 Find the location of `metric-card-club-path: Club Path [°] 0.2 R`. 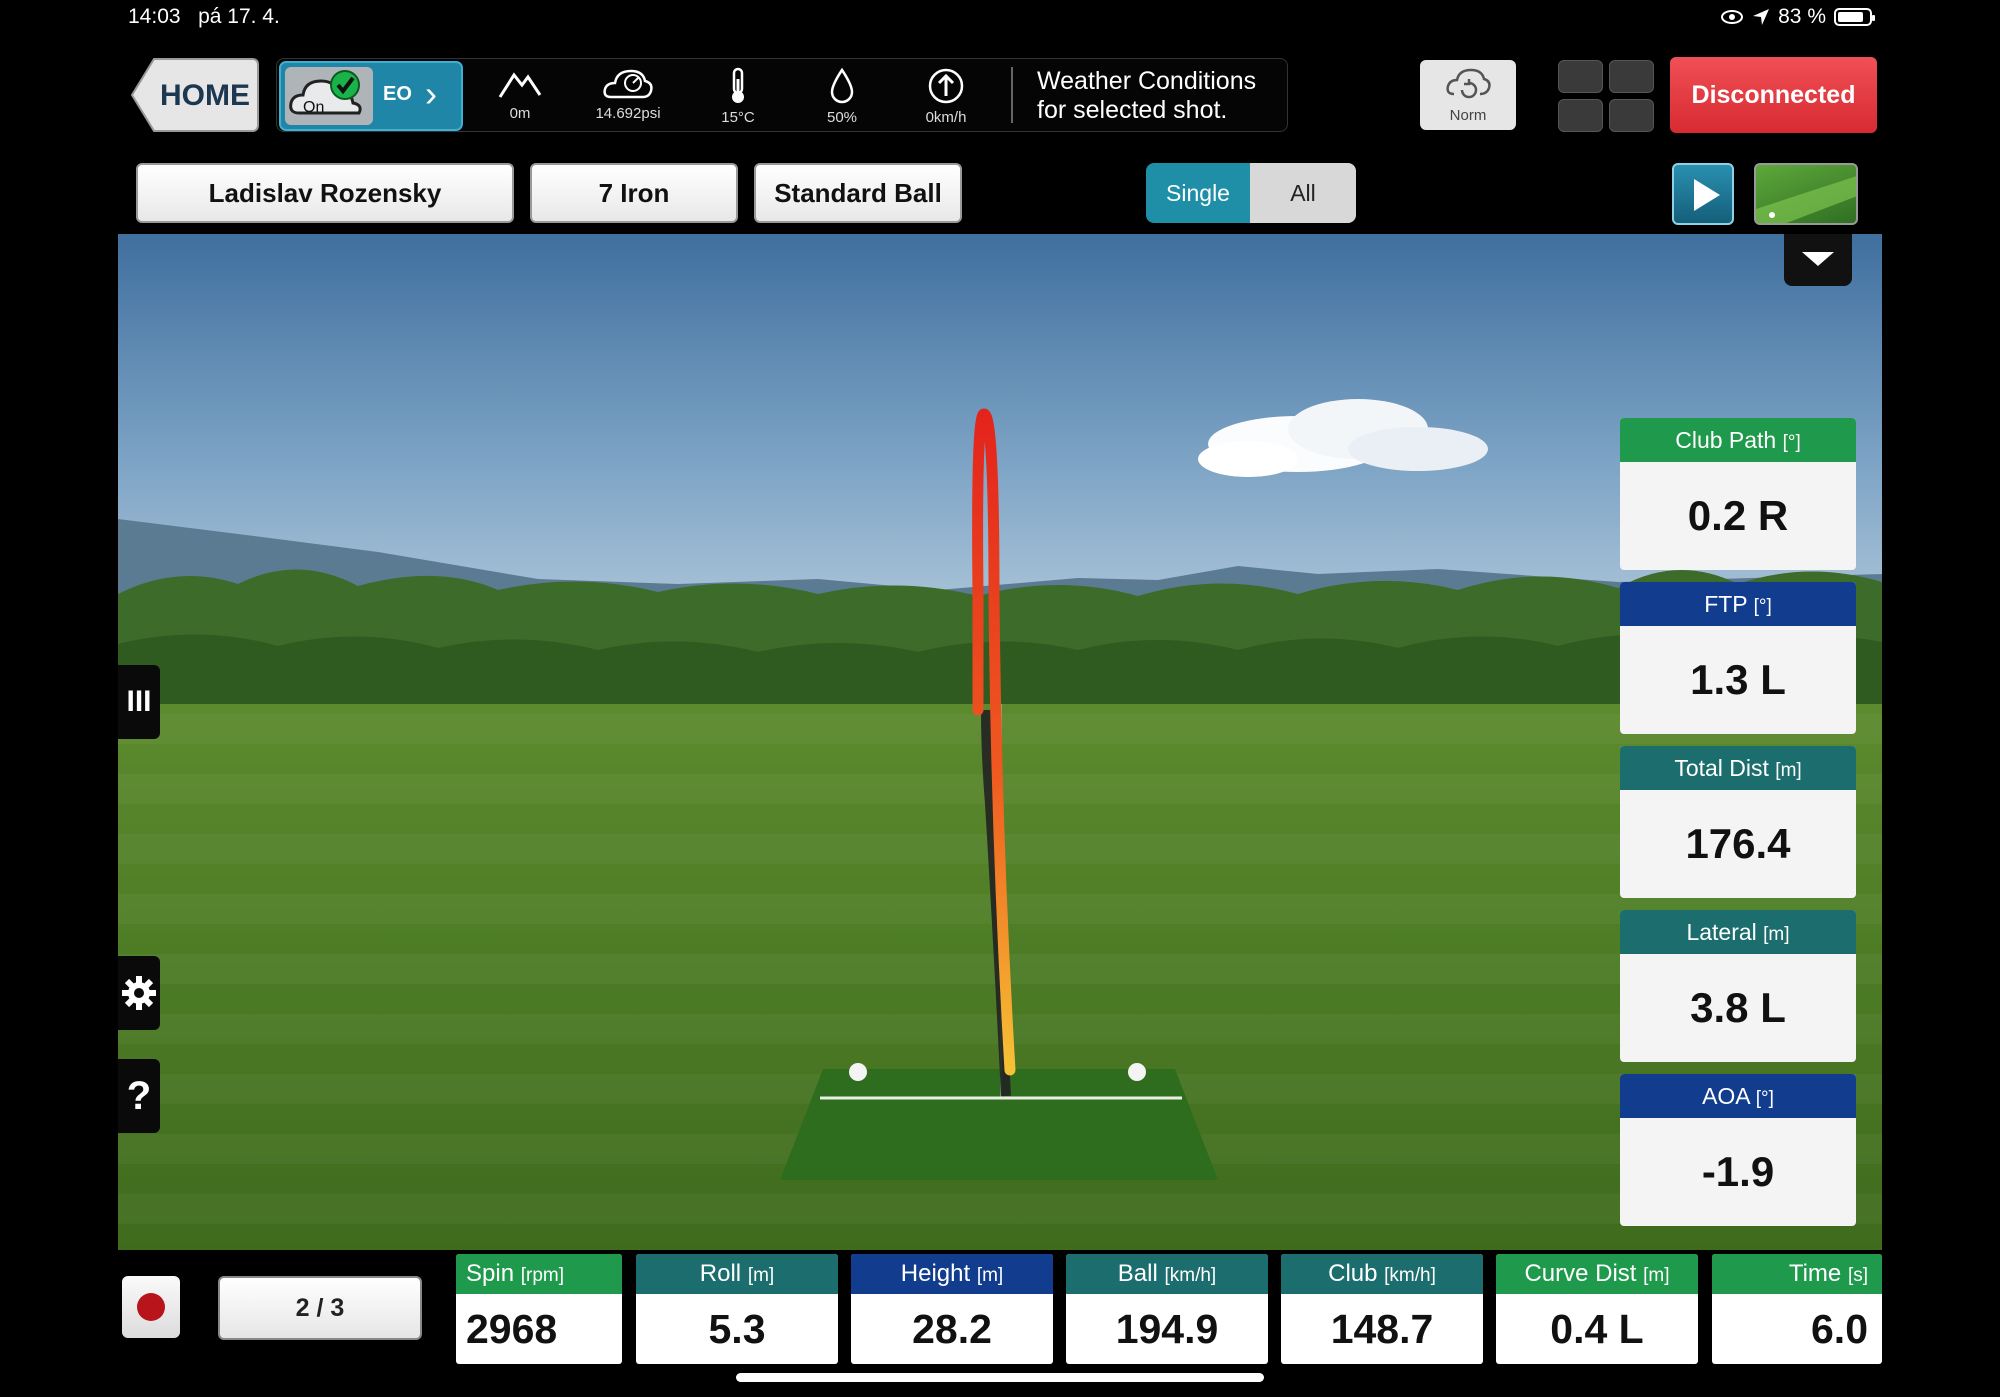

metric-card-club-path: Club Path [°] 0.2 R is located at coordinates (1738, 494).